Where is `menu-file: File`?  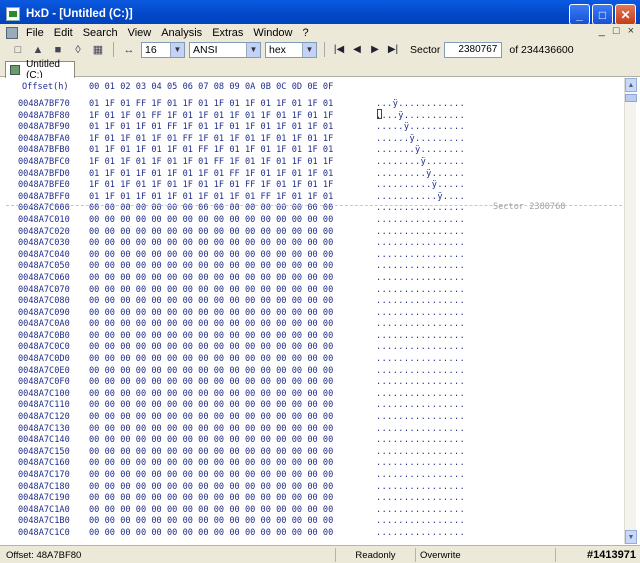
menu-file: File is located at coordinates (35, 33).